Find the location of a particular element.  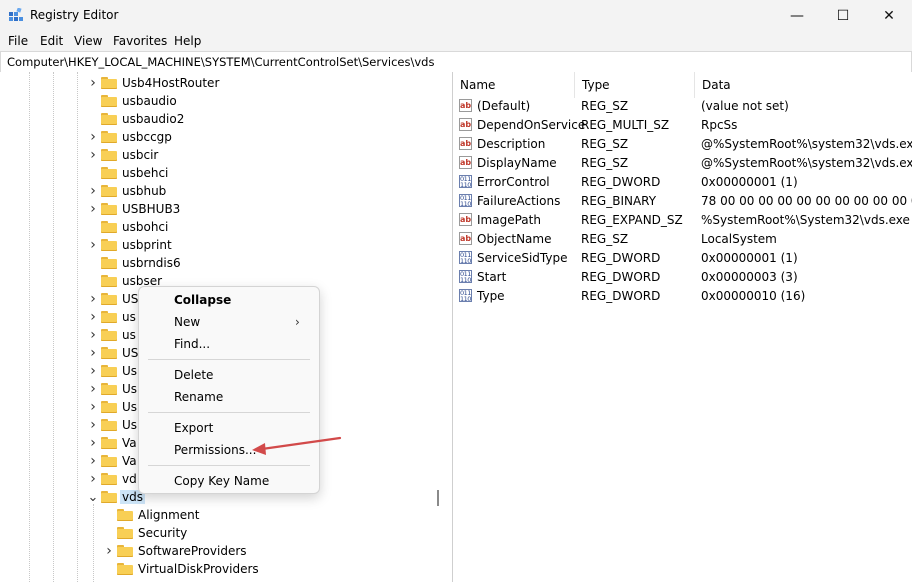

tree-item: › Usb4HostRouter is located at coordinates (152, 83).